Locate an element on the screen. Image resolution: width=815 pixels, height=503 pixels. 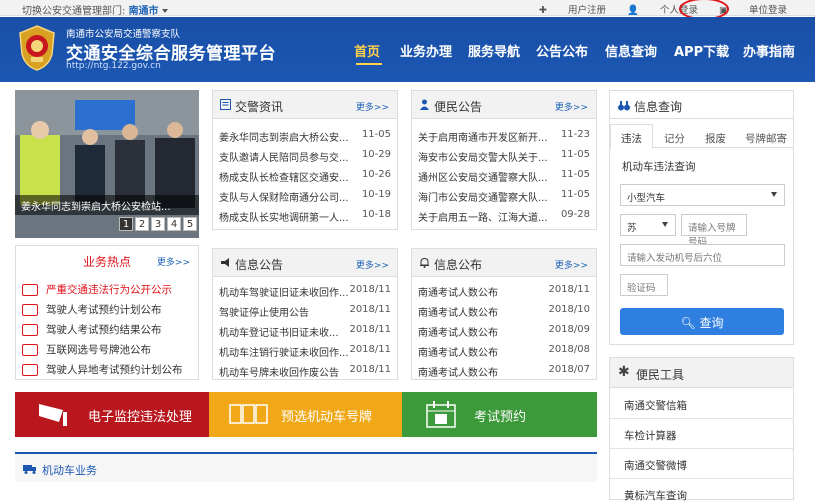
list-item: 南通考试人数公布 2018/10 is located at coordinates (504, 314).